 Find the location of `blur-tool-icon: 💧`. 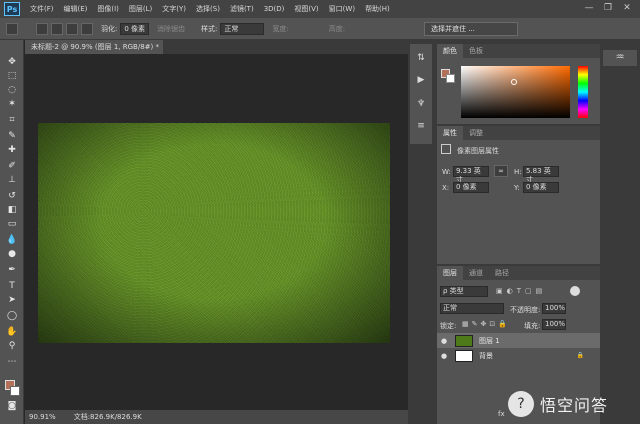

blur-tool-icon: 💧 is located at coordinates (12, 240).